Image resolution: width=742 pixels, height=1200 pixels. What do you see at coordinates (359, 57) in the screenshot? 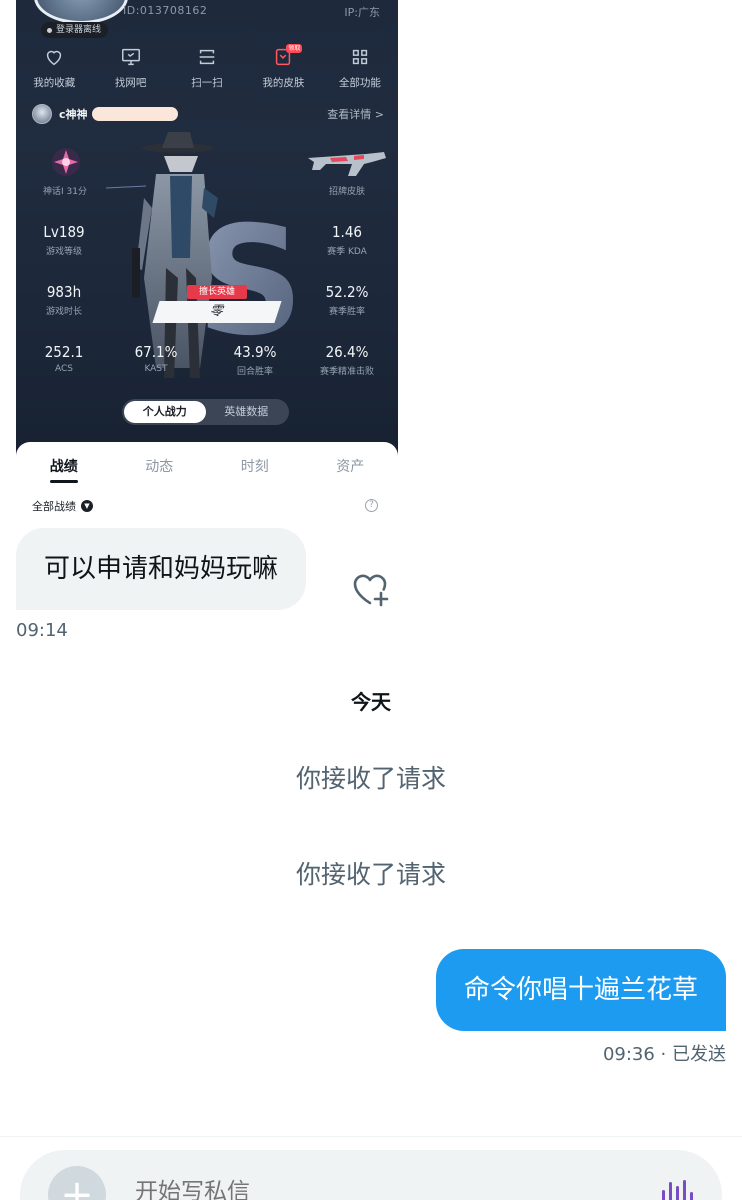
I see `grid-icon` at bounding box center [359, 57].